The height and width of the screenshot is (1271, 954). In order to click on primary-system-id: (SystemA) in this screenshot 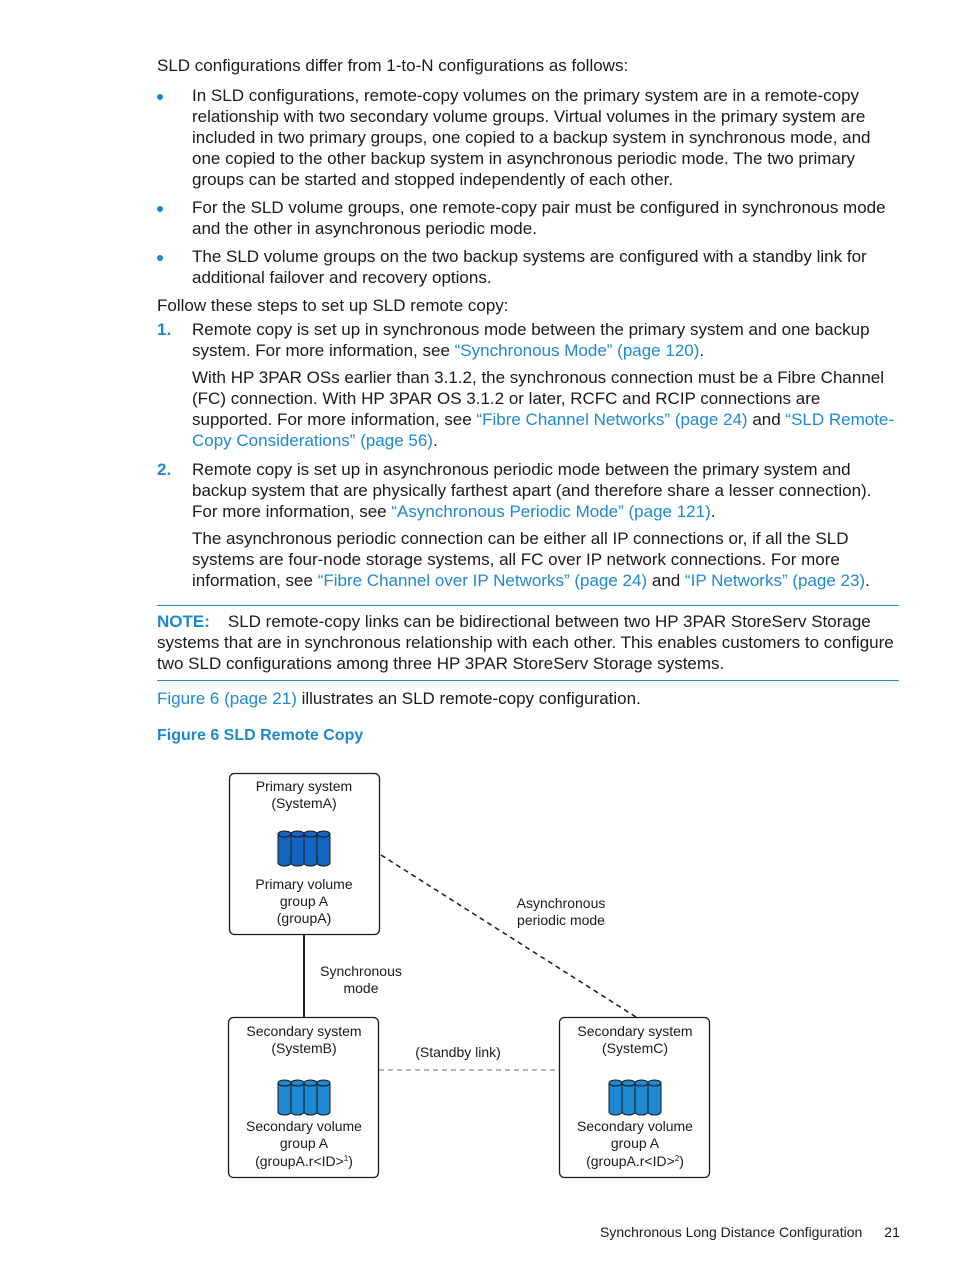, I will do `click(303, 803)`.